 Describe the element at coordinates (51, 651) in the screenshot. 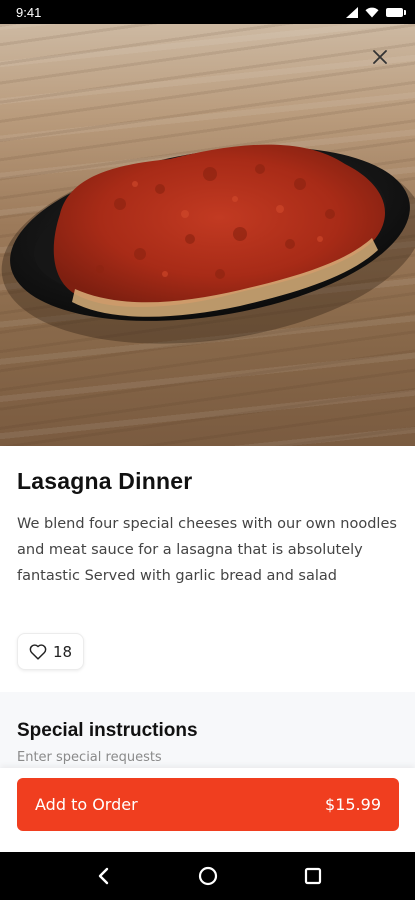

I see `like-button: 18` at that location.